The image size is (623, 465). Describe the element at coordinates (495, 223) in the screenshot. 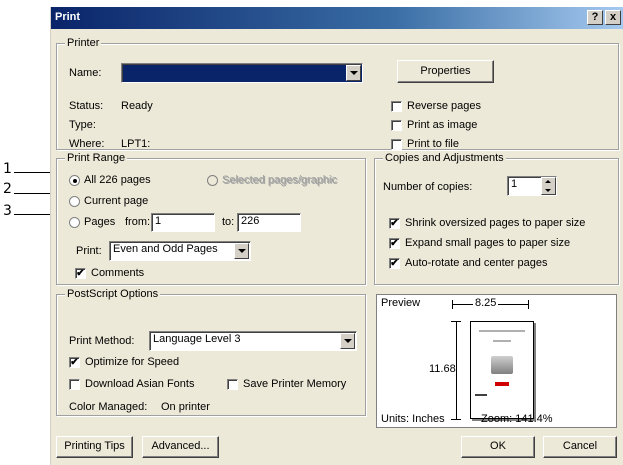

I see `shrink-label: Shrink oversized pages to paper size` at that location.